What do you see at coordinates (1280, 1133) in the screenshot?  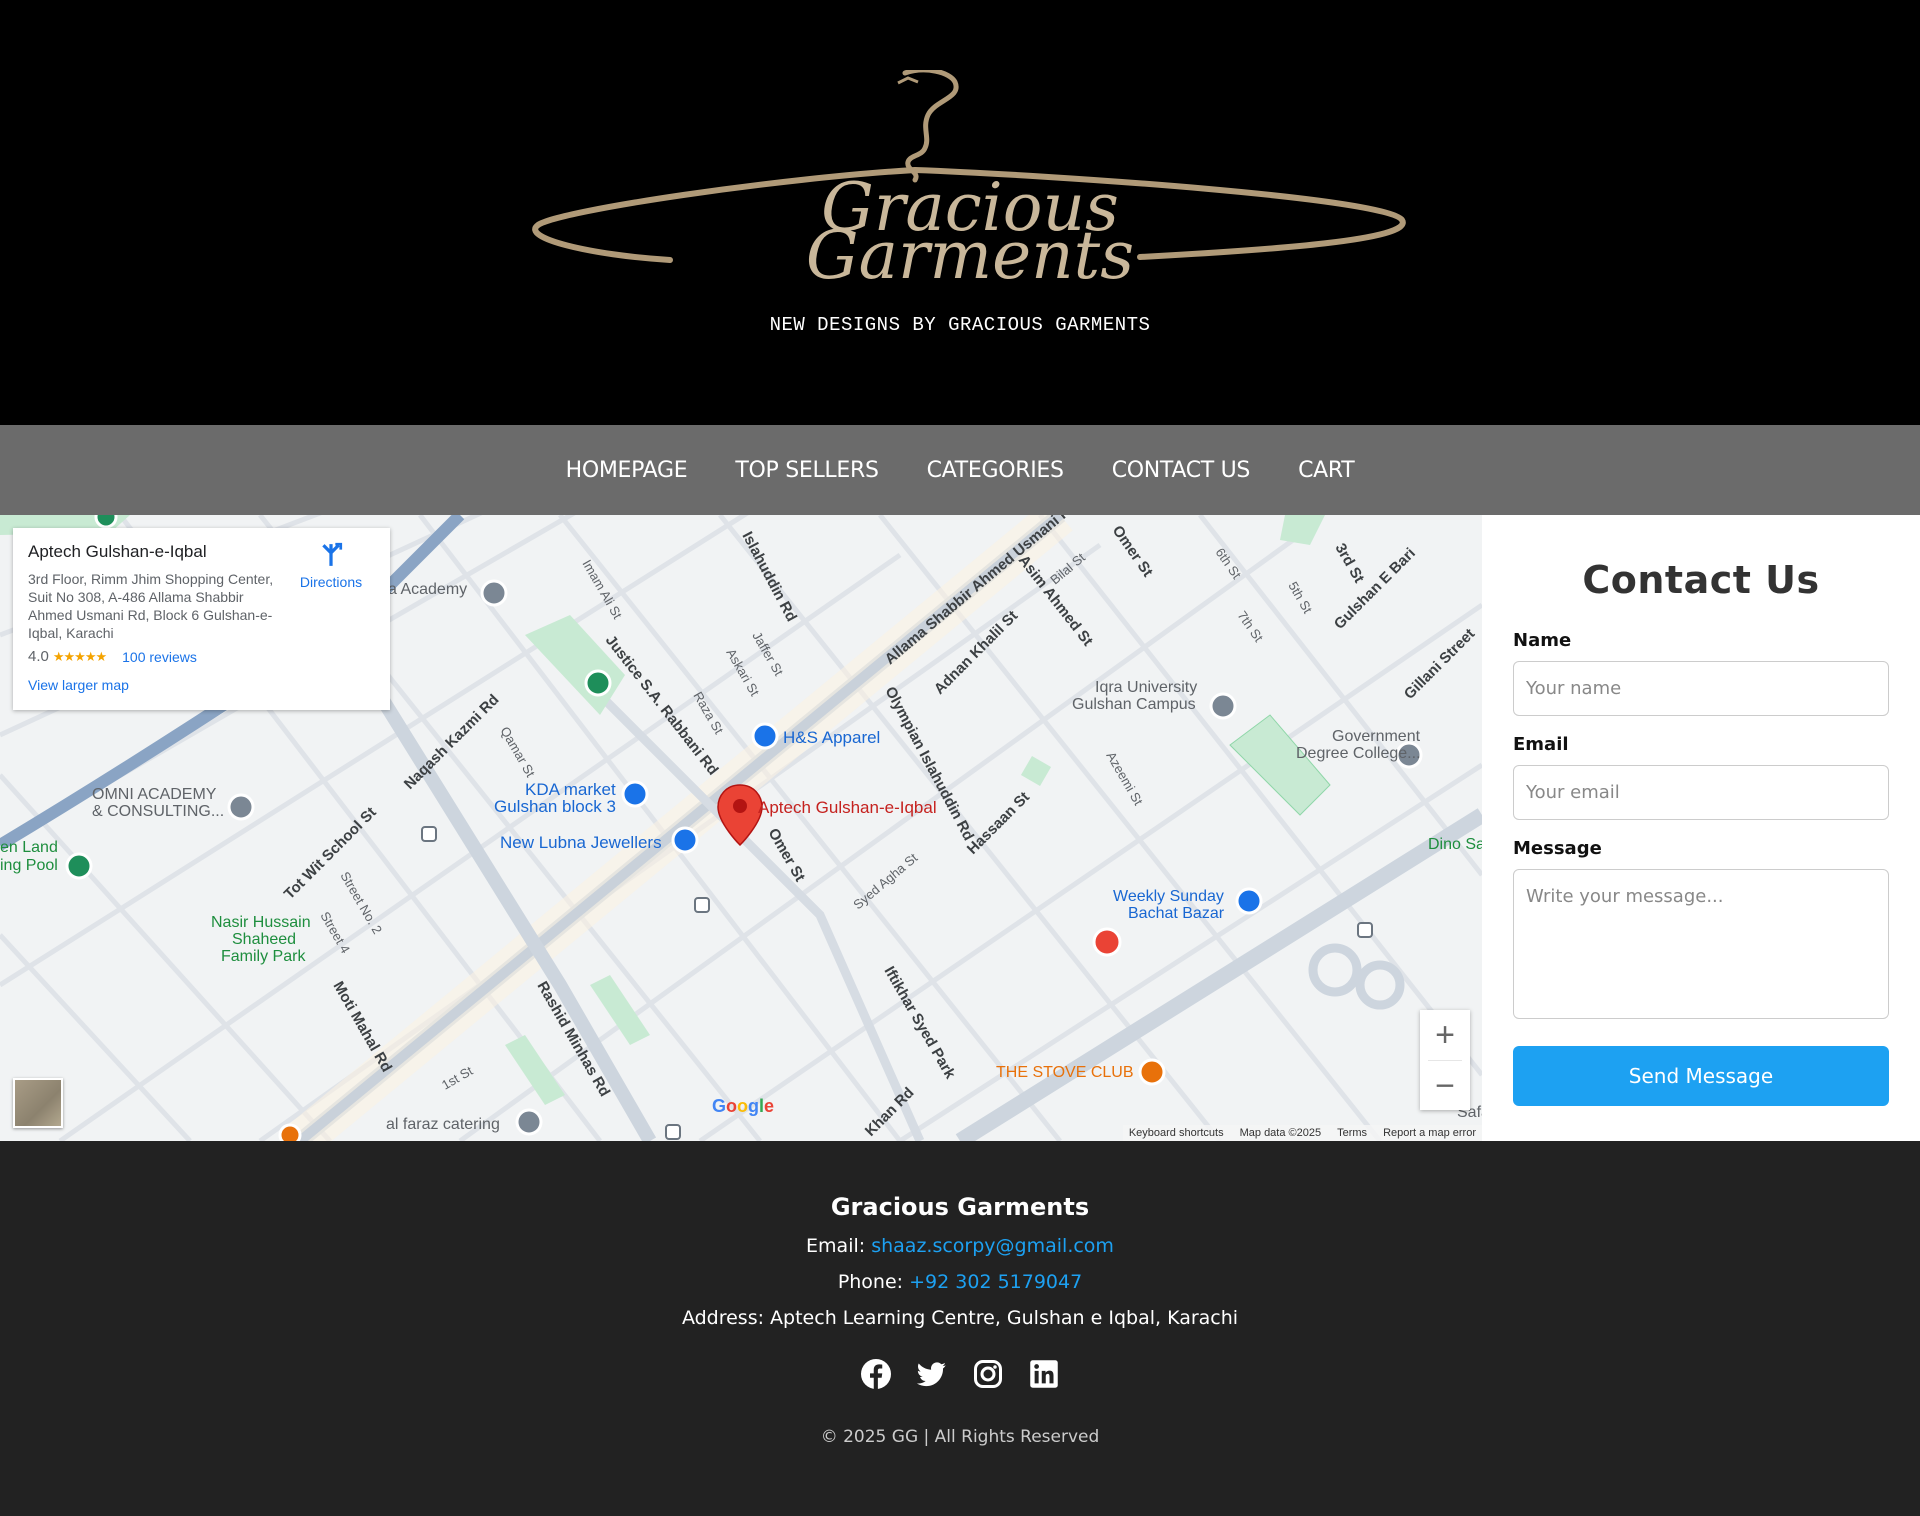 I see `map-data-label: Map data ©2025` at bounding box center [1280, 1133].